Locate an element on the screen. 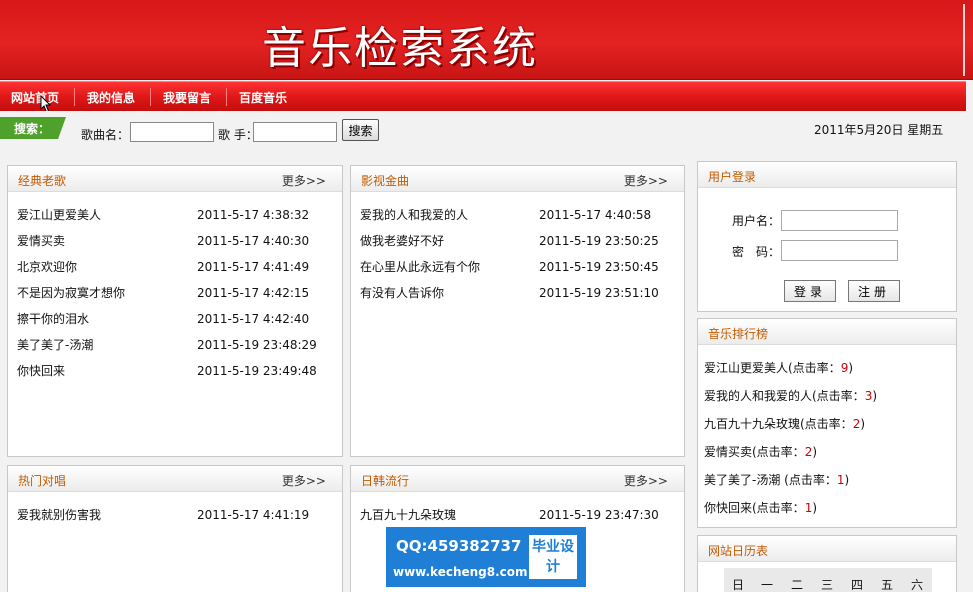 Image resolution: width=973 pixels, height=592 pixels. rank-item: 你快回来(点击率：1) is located at coordinates (760, 507).